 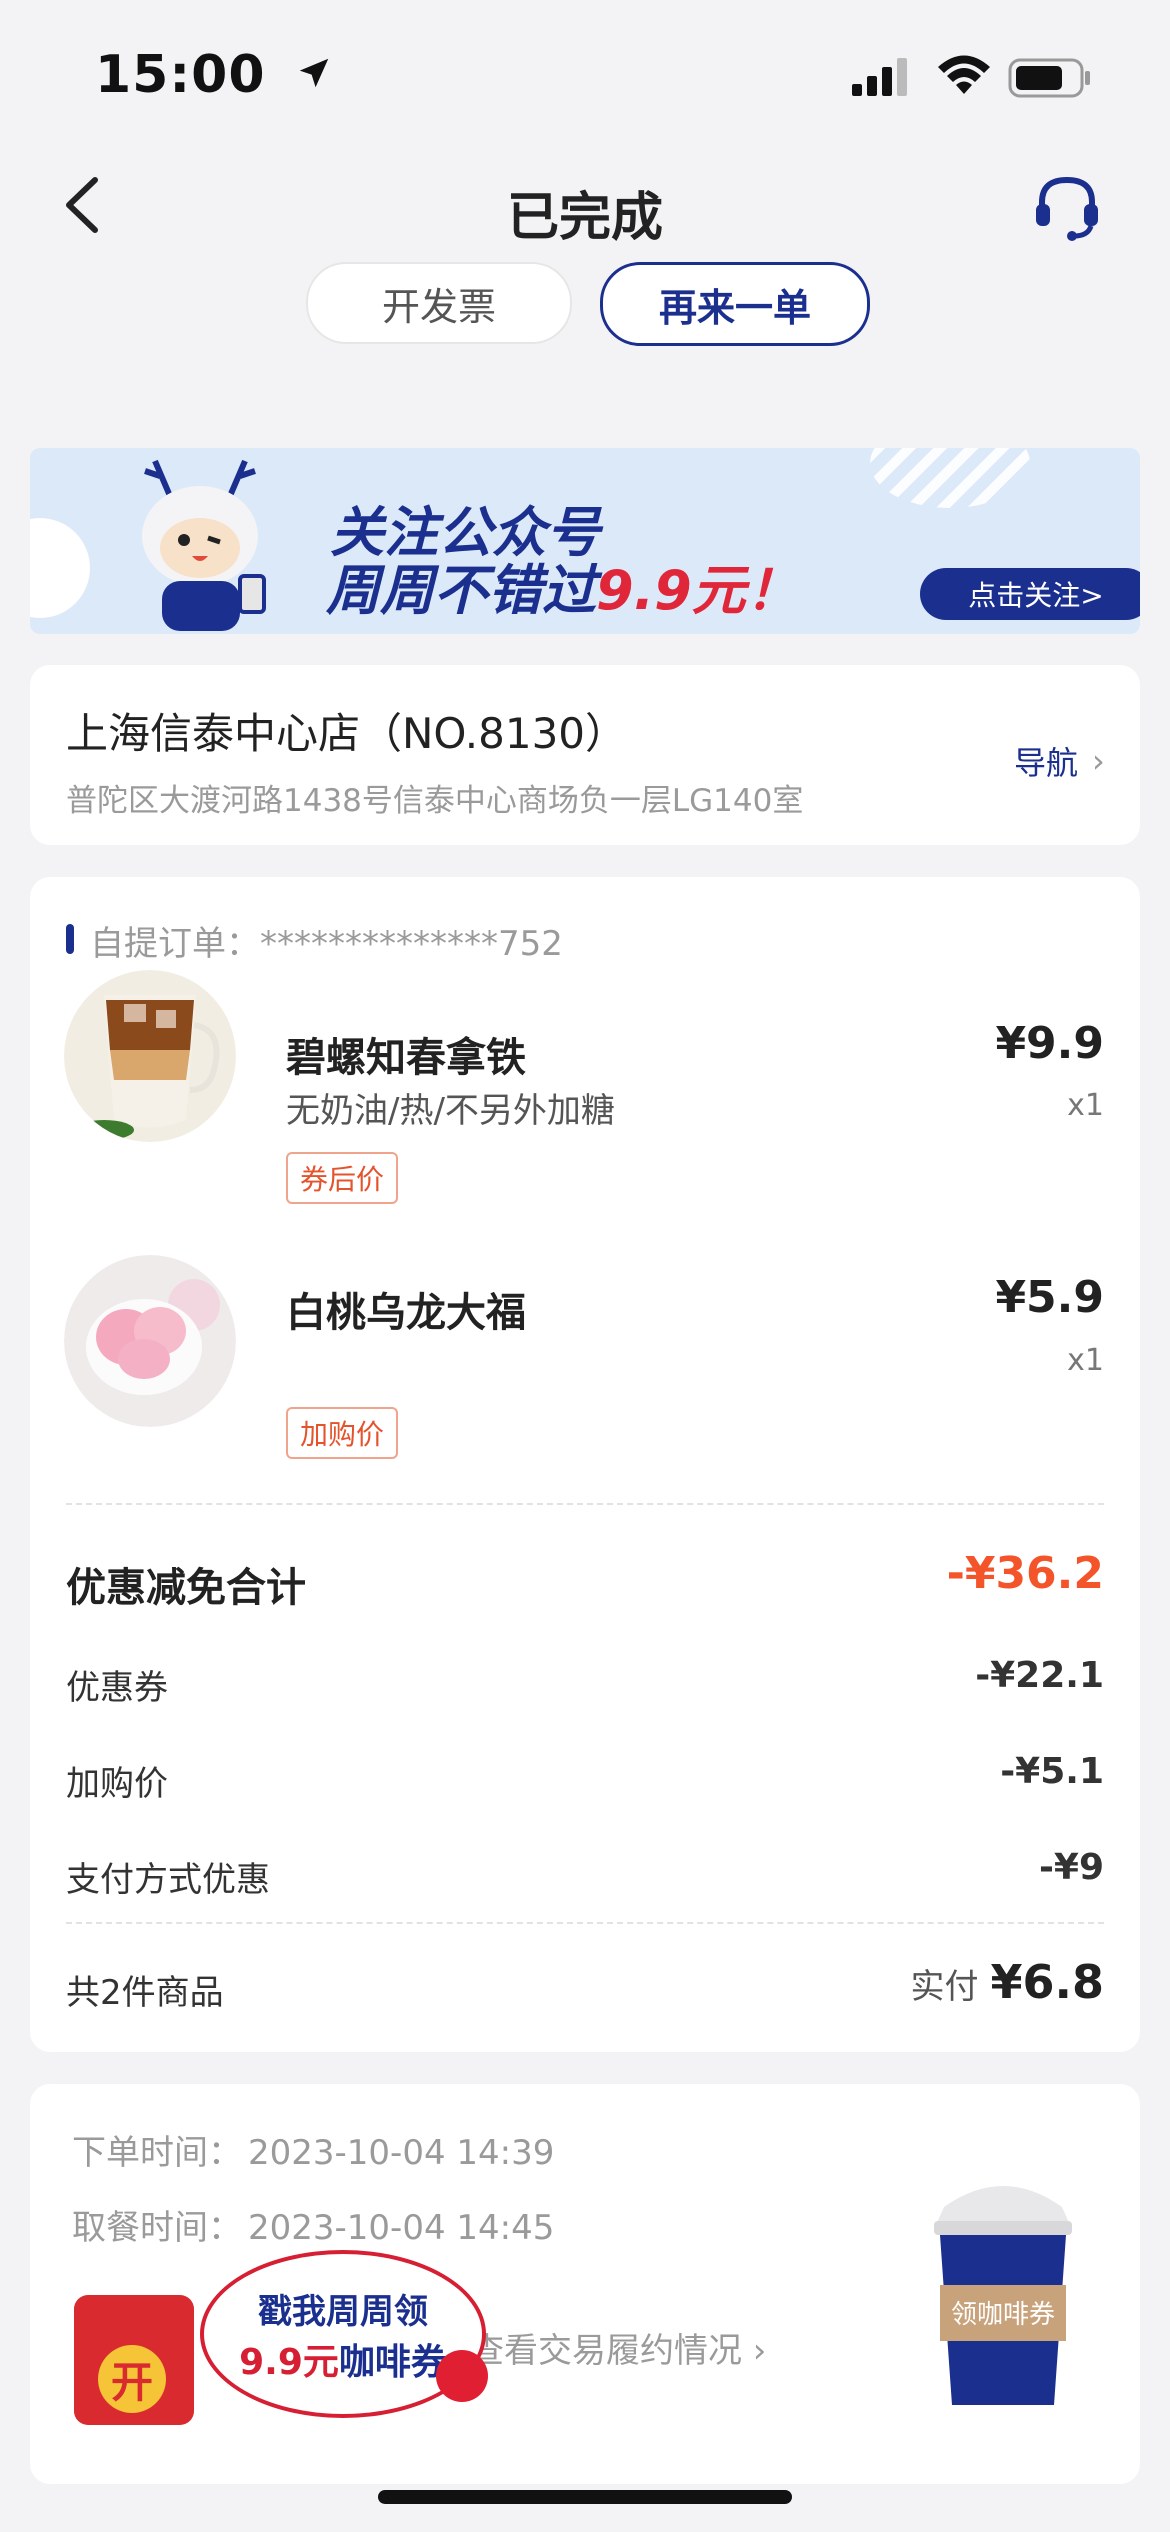 What do you see at coordinates (563, 590) in the screenshot?
I see `banner-subtitle: 周周不错过9.9元！` at bounding box center [563, 590].